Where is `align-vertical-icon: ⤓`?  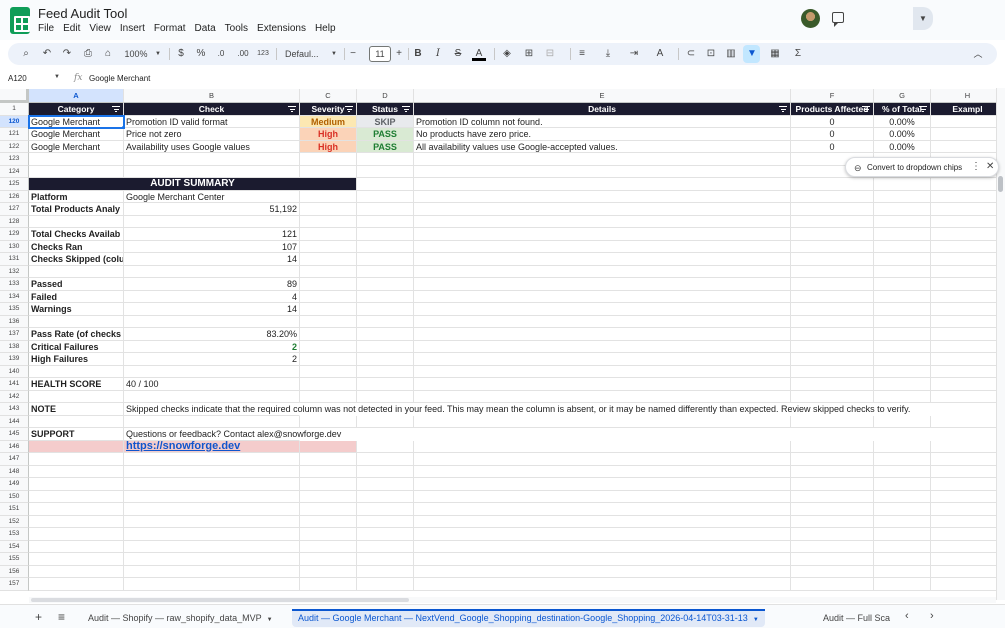 align-vertical-icon: ⤓ is located at coordinates (608, 54).